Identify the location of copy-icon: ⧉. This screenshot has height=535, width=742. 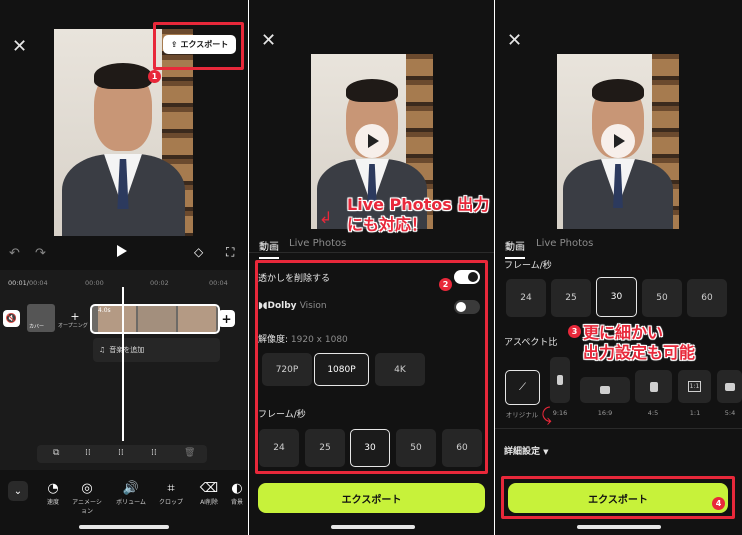
(56, 453).